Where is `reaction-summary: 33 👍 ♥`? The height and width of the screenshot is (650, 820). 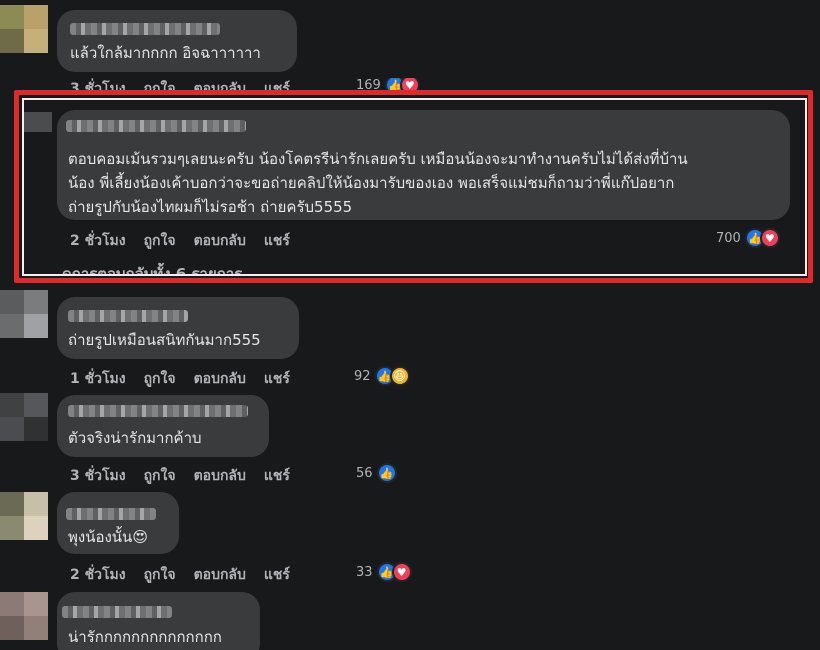
reaction-summary: 33 👍 ♥ is located at coordinates (384, 572).